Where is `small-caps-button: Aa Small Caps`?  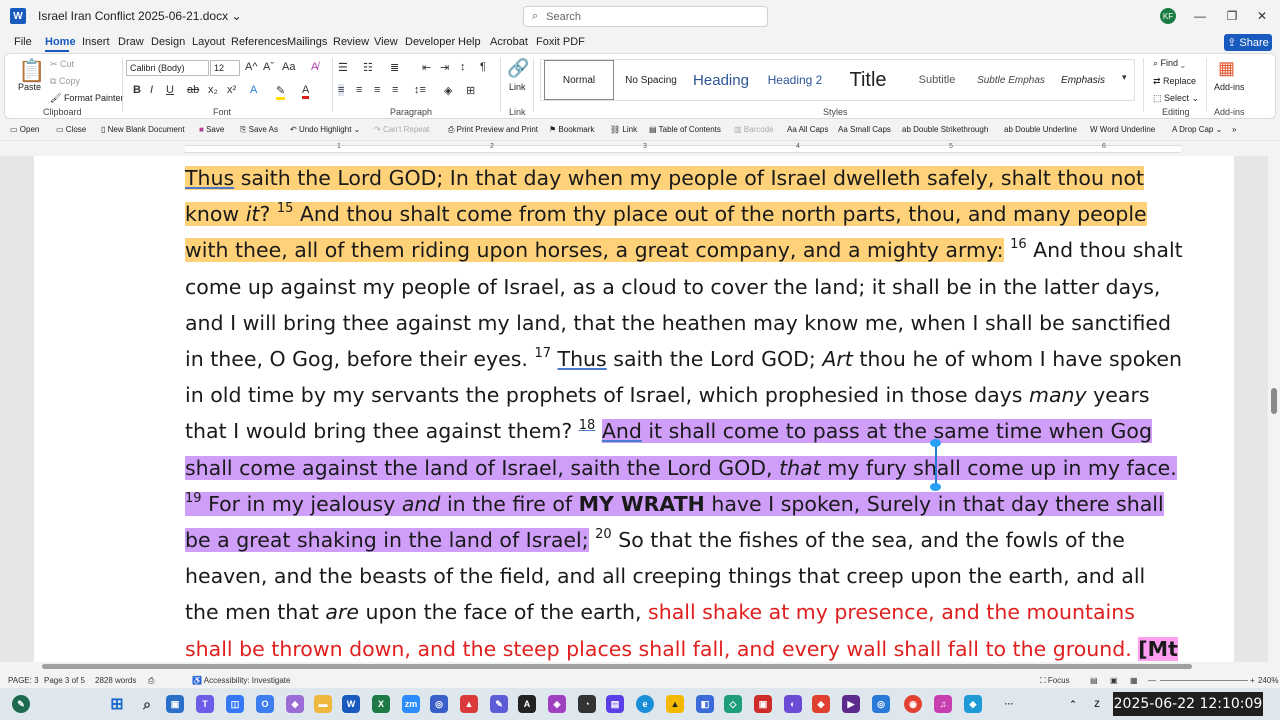 small-caps-button: Aa Small Caps is located at coordinates (864, 129).